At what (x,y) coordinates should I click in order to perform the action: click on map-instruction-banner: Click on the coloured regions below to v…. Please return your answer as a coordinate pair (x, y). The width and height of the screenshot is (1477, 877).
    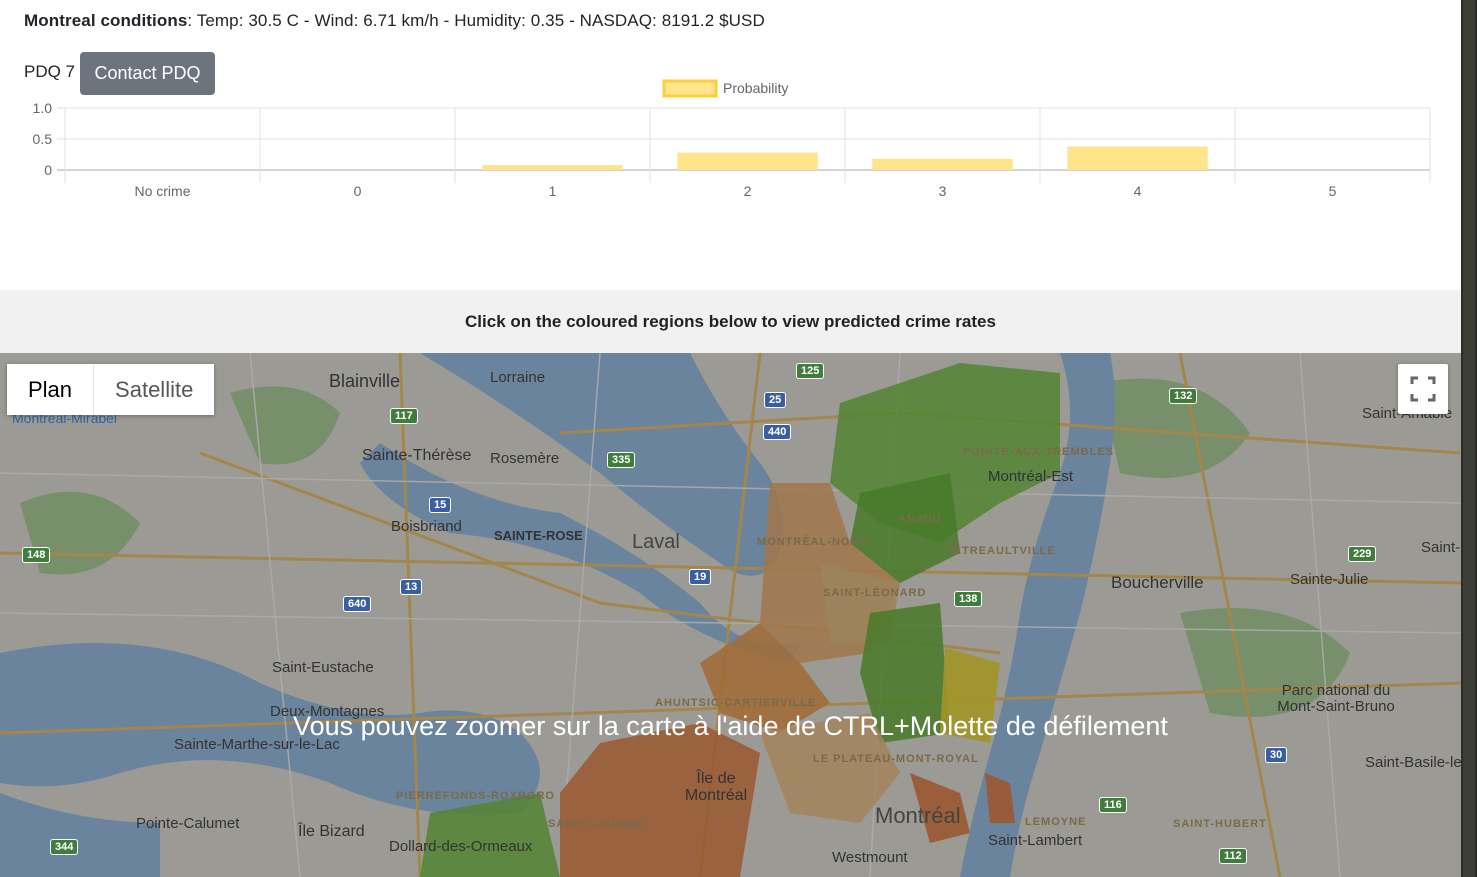
    Looking at the image, I should click on (730, 321).